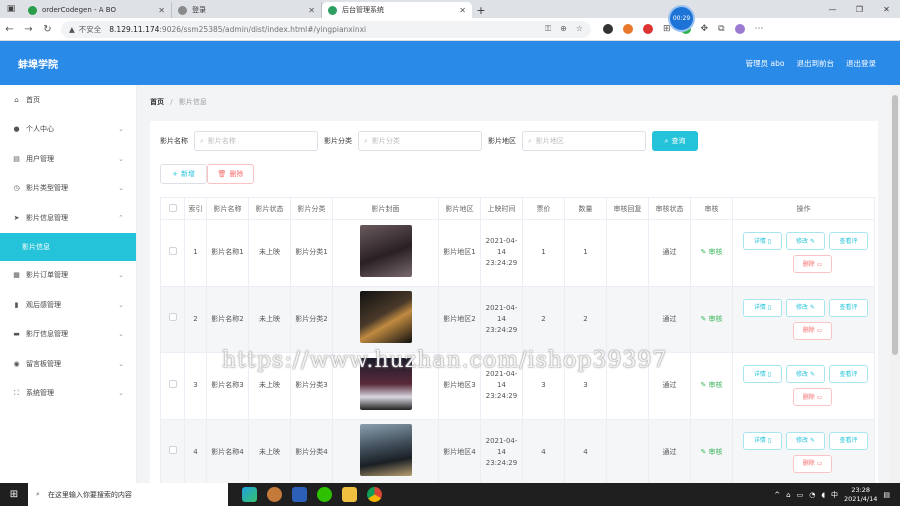  Describe the element at coordinates (777, 495) in the screenshot. I see `tray-chevron-icon: ^` at that location.